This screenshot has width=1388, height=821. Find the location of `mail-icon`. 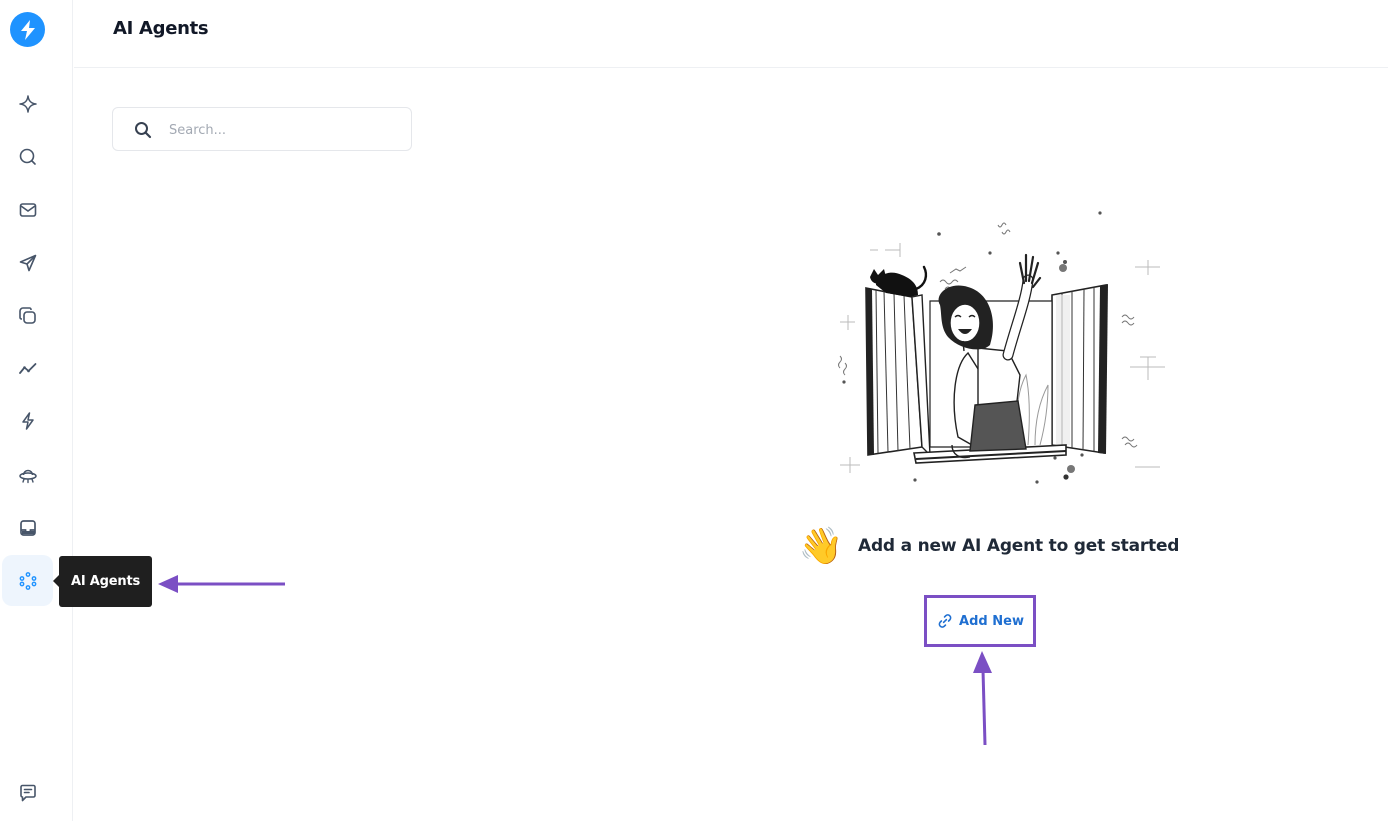

mail-icon is located at coordinates (27, 209).